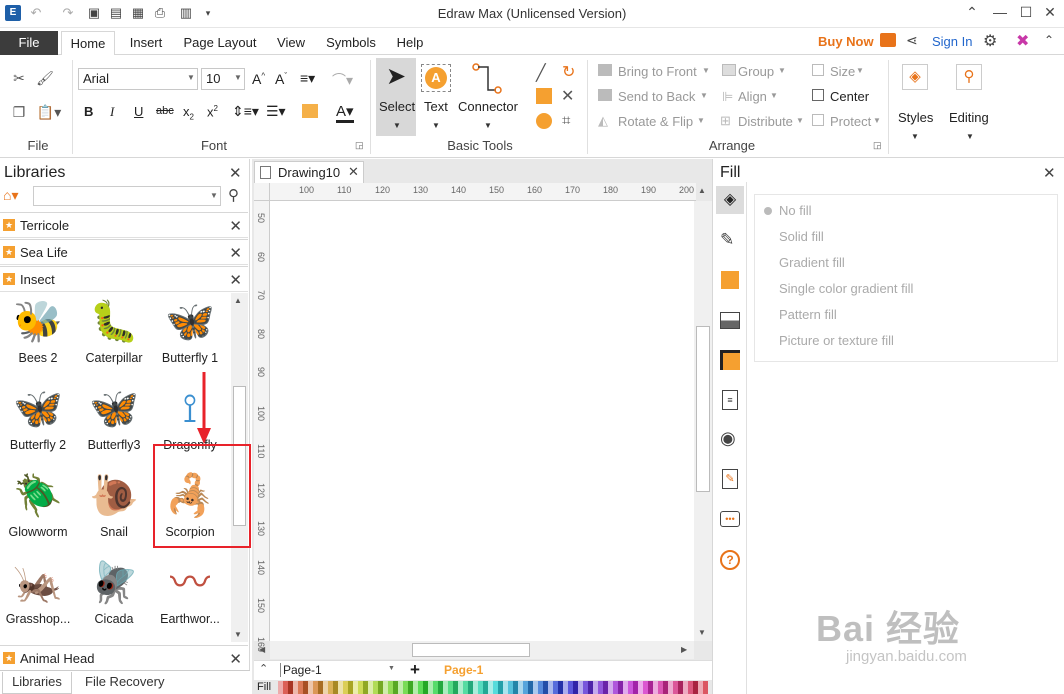  What do you see at coordinates (190, 335) in the screenshot?
I see `library-shape-butterfly-1: 🦋 Butterfly 1` at bounding box center [190, 335].